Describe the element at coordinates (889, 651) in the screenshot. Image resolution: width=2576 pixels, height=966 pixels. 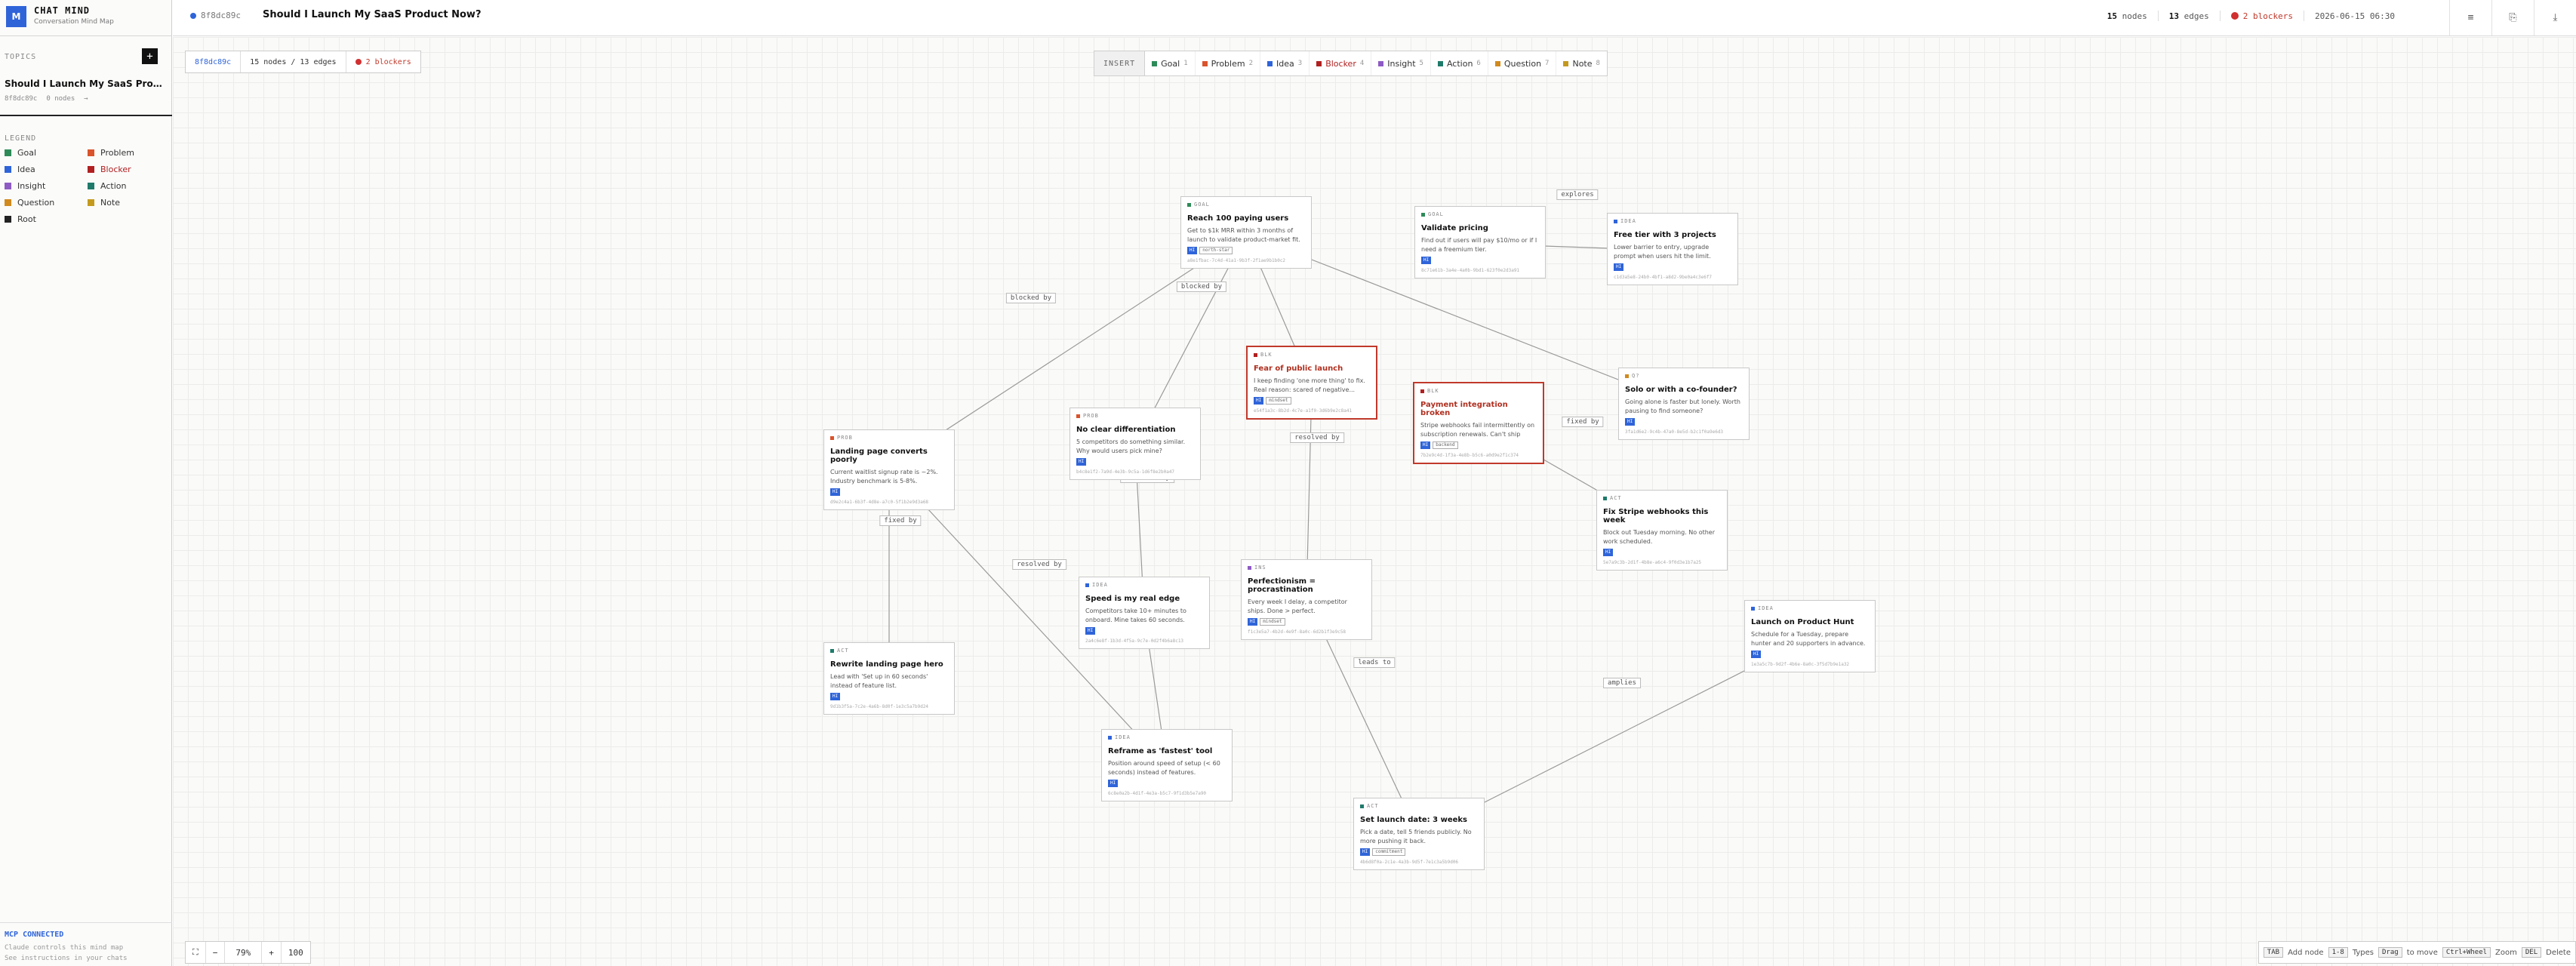
I see `node-type: ACT` at that location.